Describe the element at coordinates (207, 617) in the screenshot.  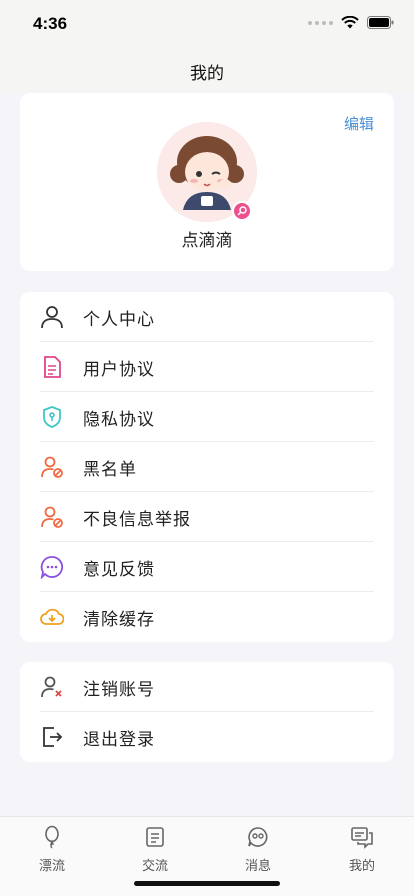
I see `menu-item-clear-cache: 清除缓存` at that location.